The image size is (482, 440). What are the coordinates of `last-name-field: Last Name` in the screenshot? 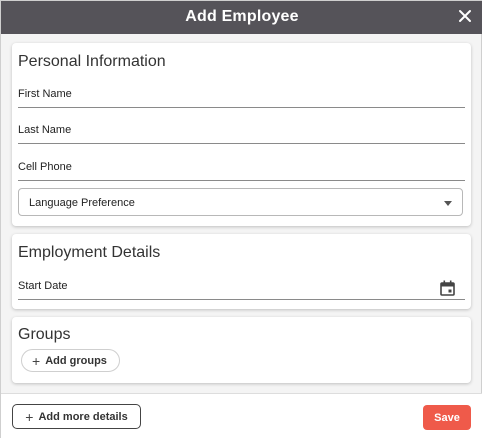 It's located at (241, 132).